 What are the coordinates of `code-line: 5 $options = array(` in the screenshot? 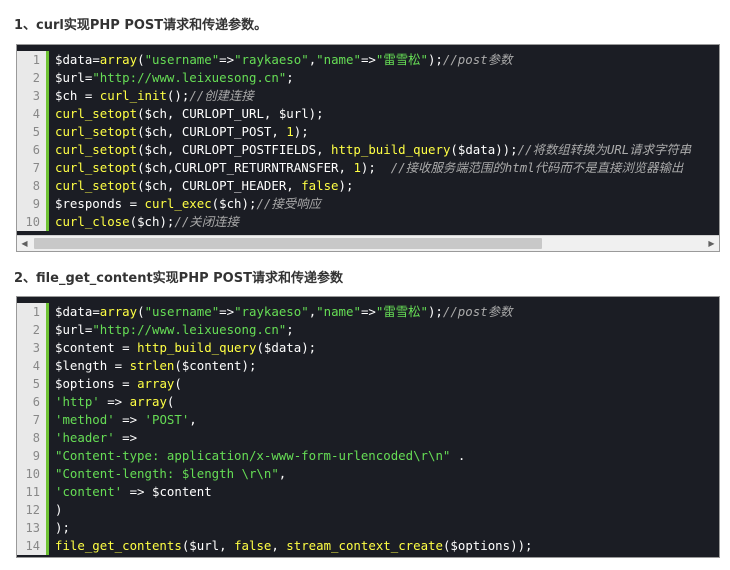 It's located at (368, 384).